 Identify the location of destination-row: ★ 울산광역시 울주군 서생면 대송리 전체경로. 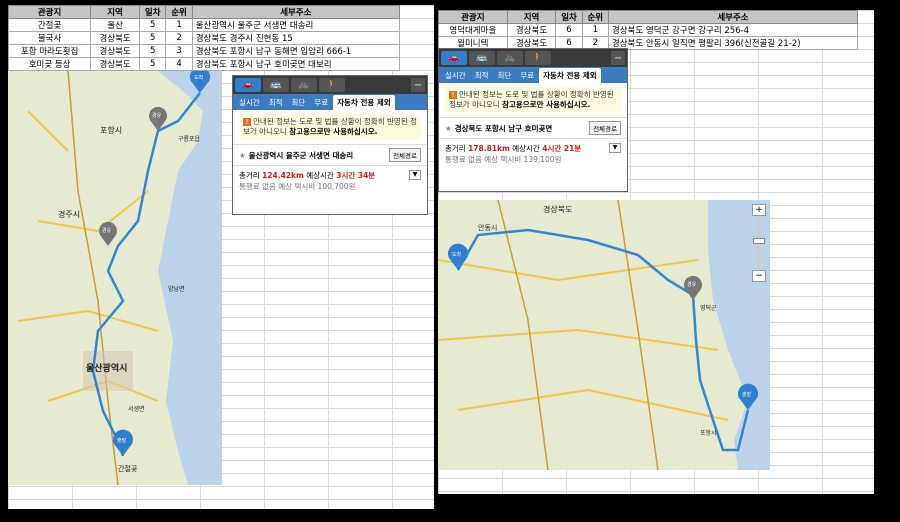
(330, 155).